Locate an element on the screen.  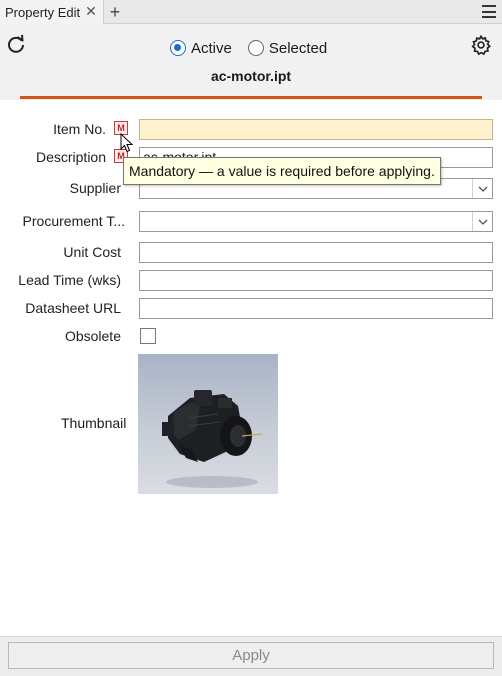
datasheet-url-input is located at coordinates (316, 308).